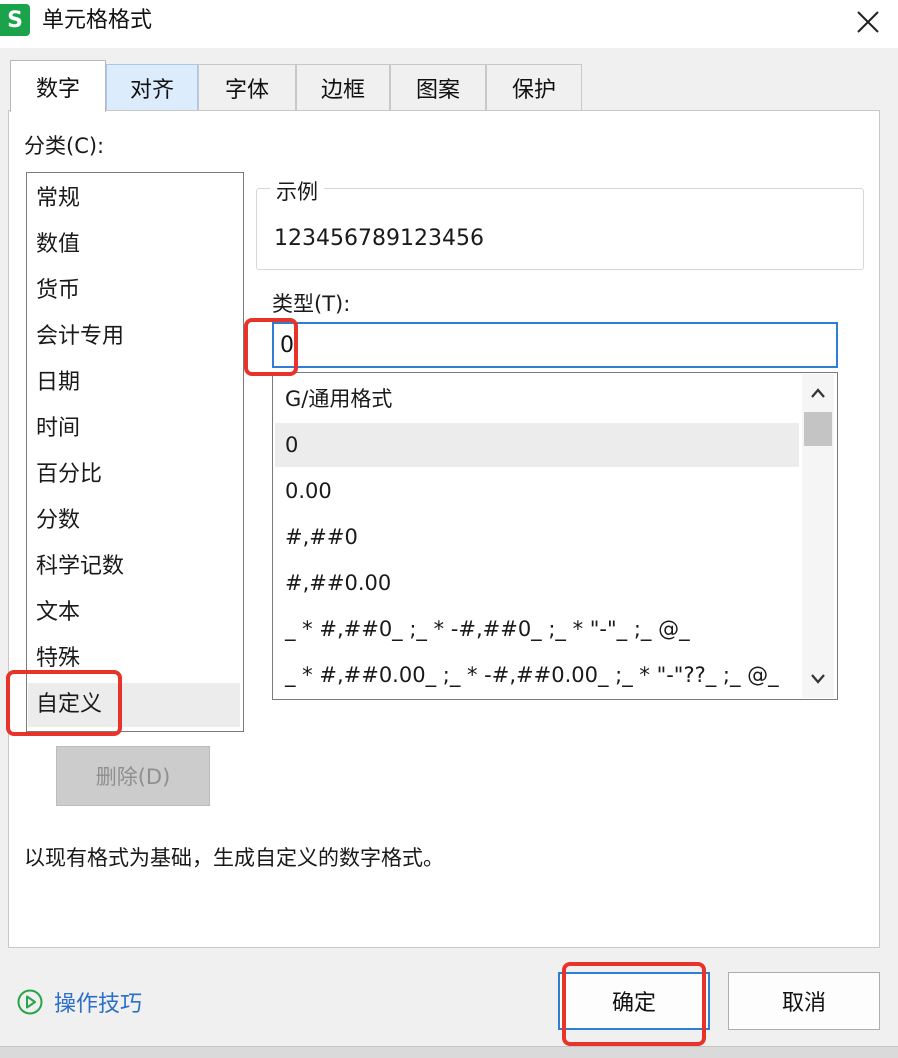 The image size is (898, 1058). What do you see at coordinates (134, 705) in the screenshot?
I see `category-item-custom: 自定义` at bounding box center [134, 705].